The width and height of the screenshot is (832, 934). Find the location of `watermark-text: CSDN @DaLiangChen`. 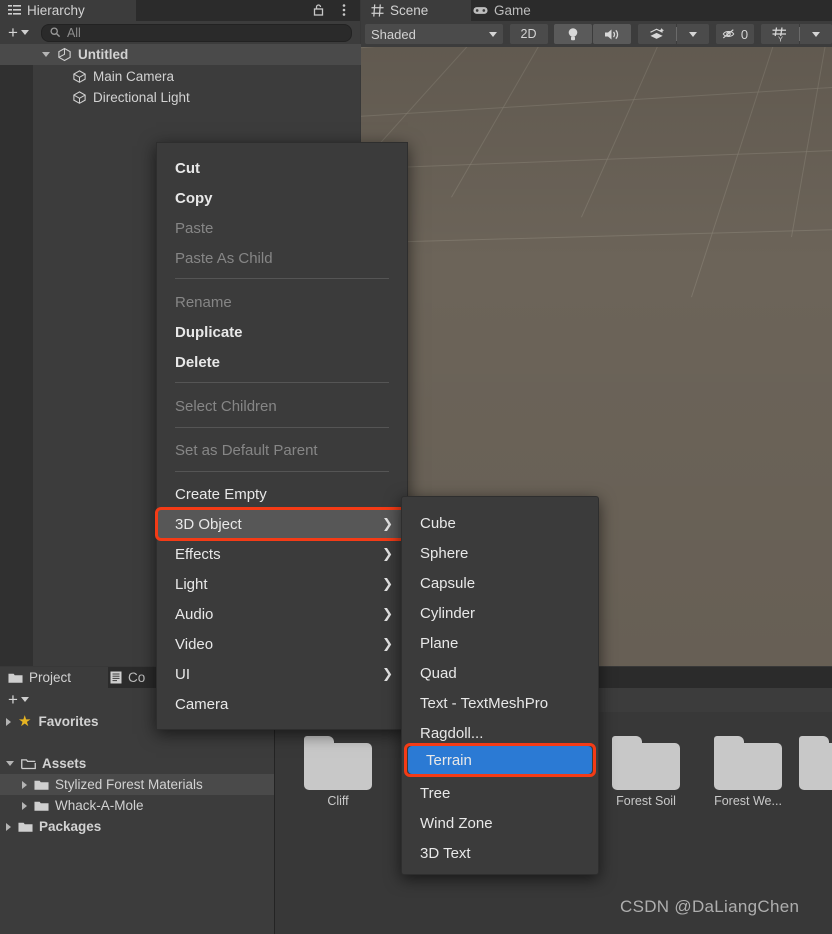

watermark-text: CSDN @DaLiangChen is located at coordinates (710, 906).